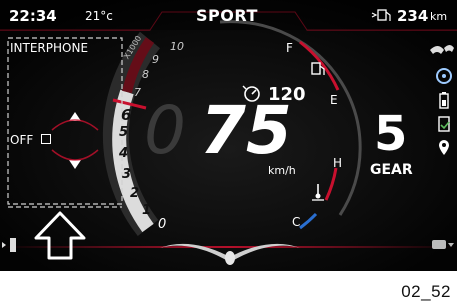  I want to click on speed-leading-digit: 0, so click(165, 130).